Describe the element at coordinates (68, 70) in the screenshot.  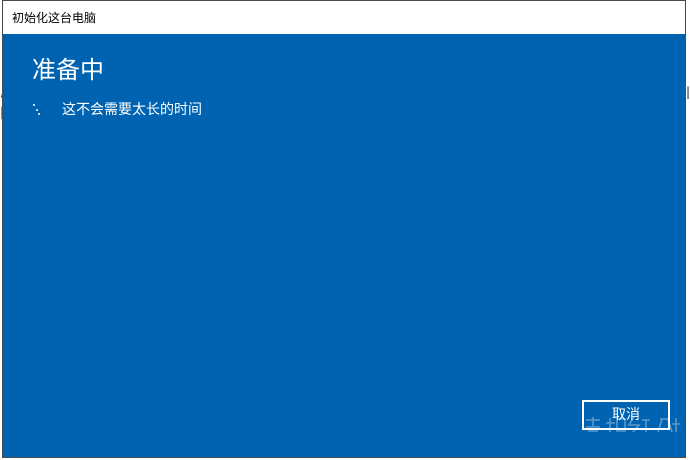
I see `page-title: 准备中` at that location.